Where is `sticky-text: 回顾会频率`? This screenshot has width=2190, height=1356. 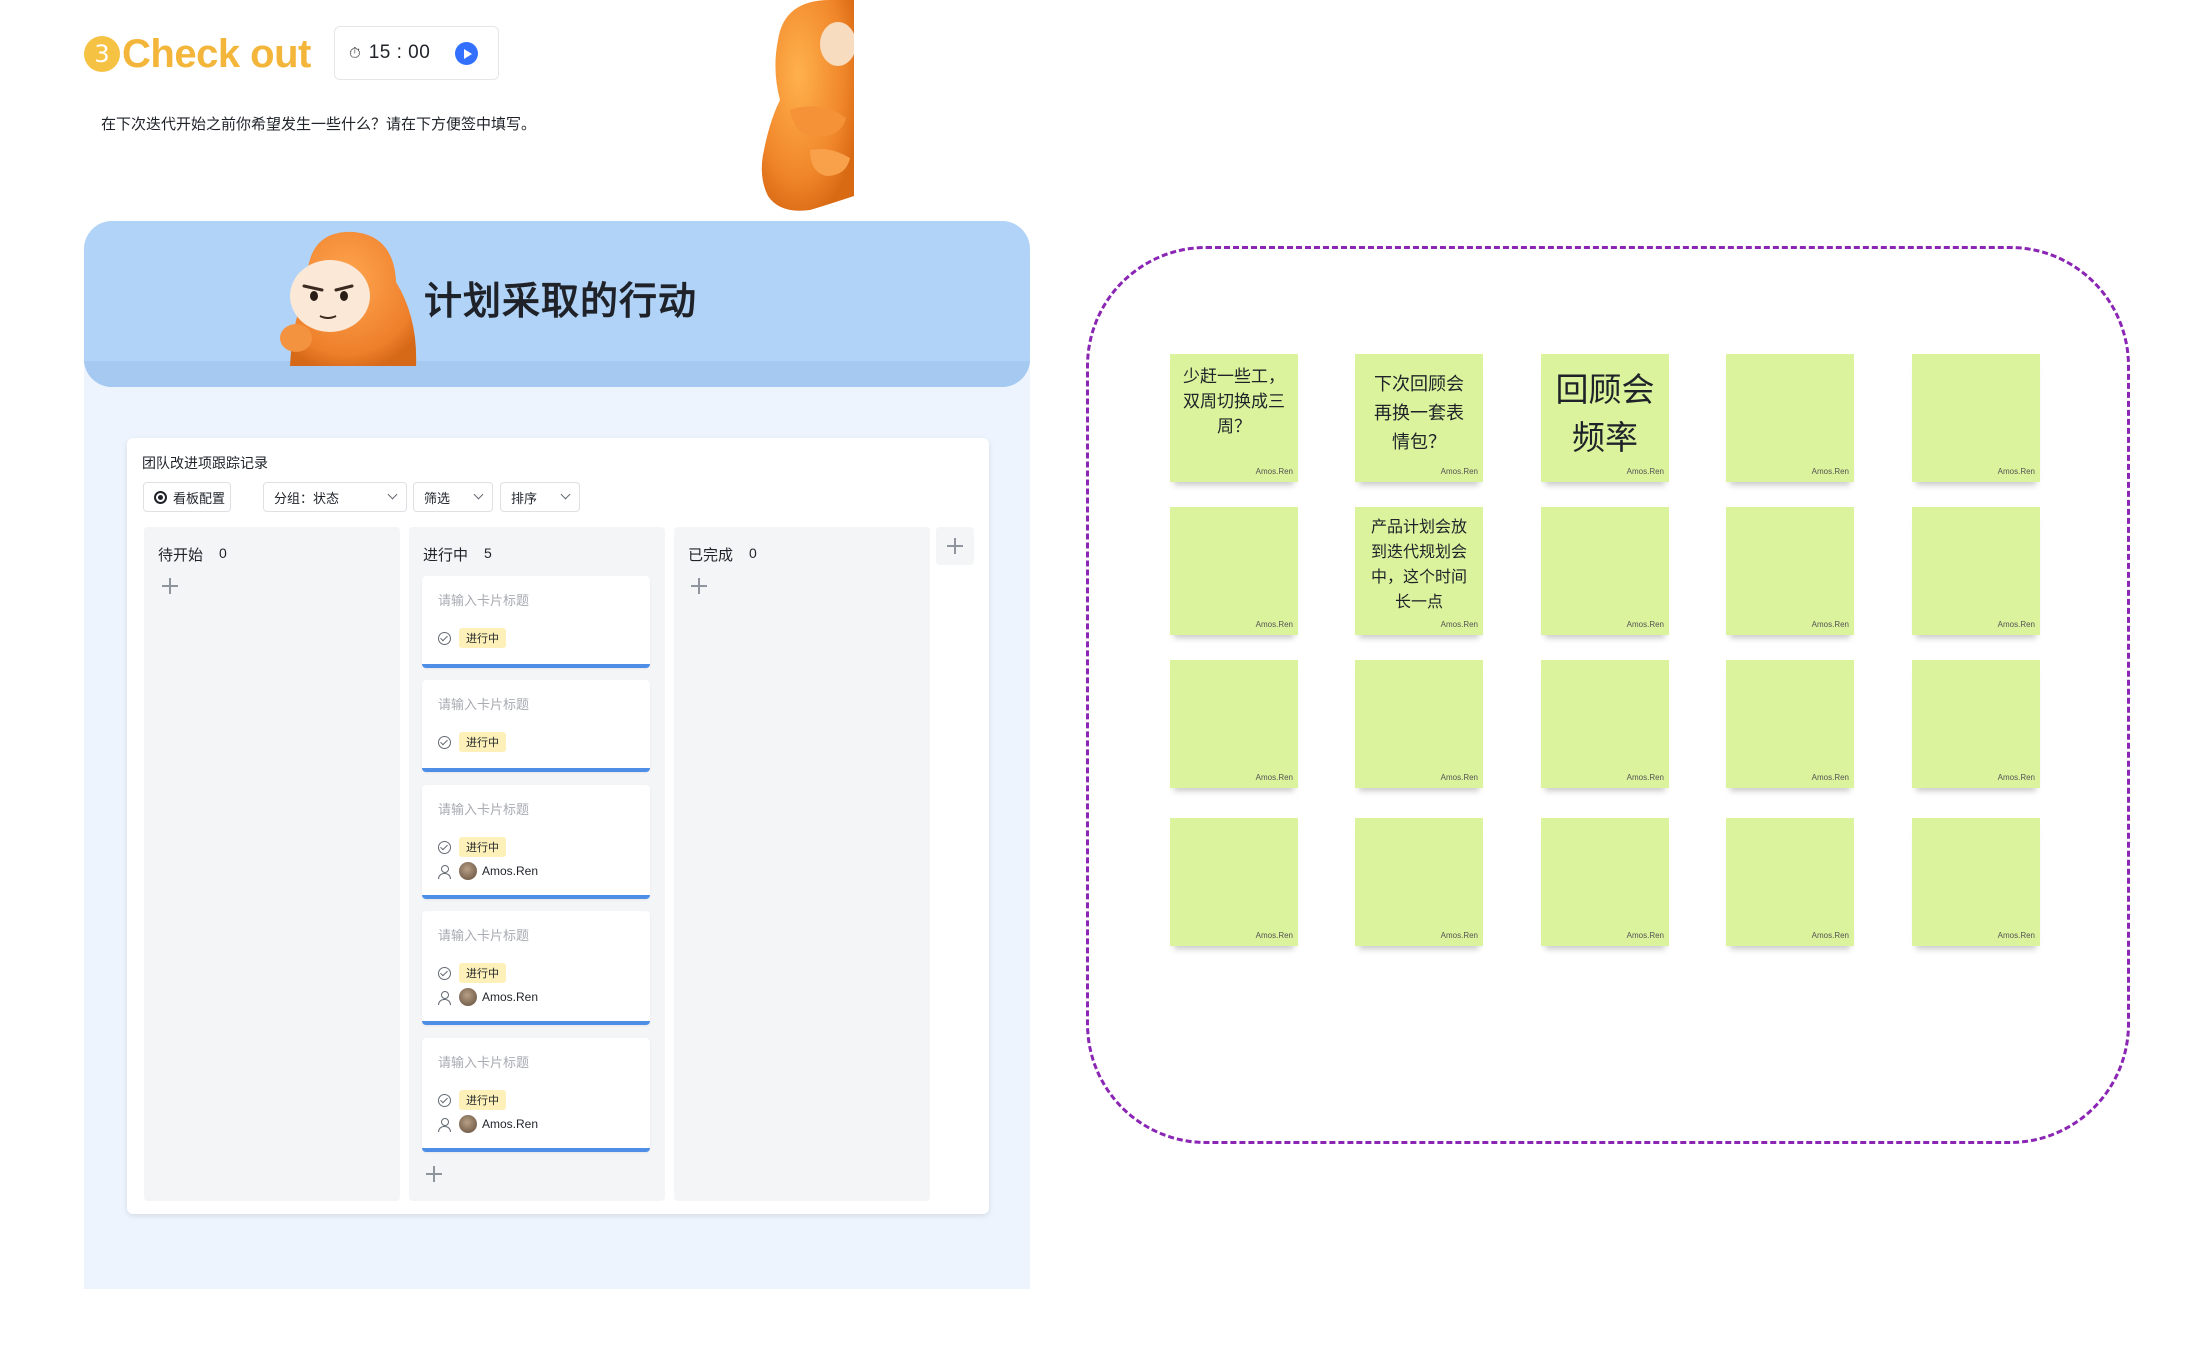
sticky-text: 回顾会频率 is located at coordinates (1605, 413).